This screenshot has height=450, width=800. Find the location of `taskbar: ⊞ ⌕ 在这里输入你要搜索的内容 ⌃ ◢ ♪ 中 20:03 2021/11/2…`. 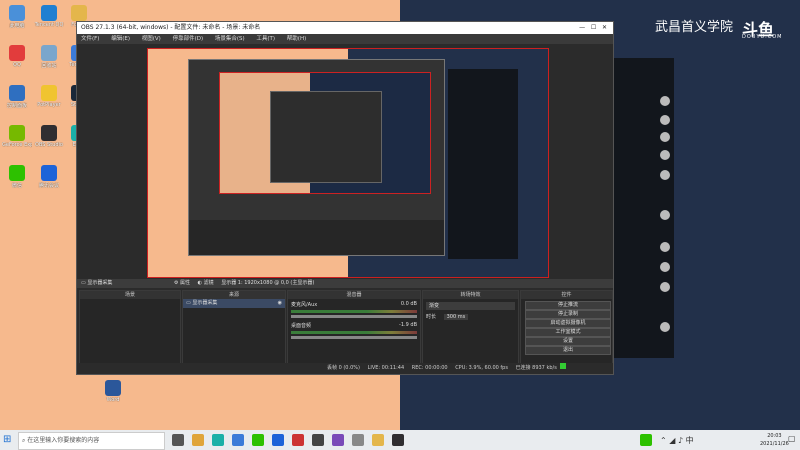

taskbar: ⊞ ⌕ 在这里输入你要搜索的内容 ⌃ ◢ ♪ 中 20:03 2021/11/2… is located at coordinates (400, 440).